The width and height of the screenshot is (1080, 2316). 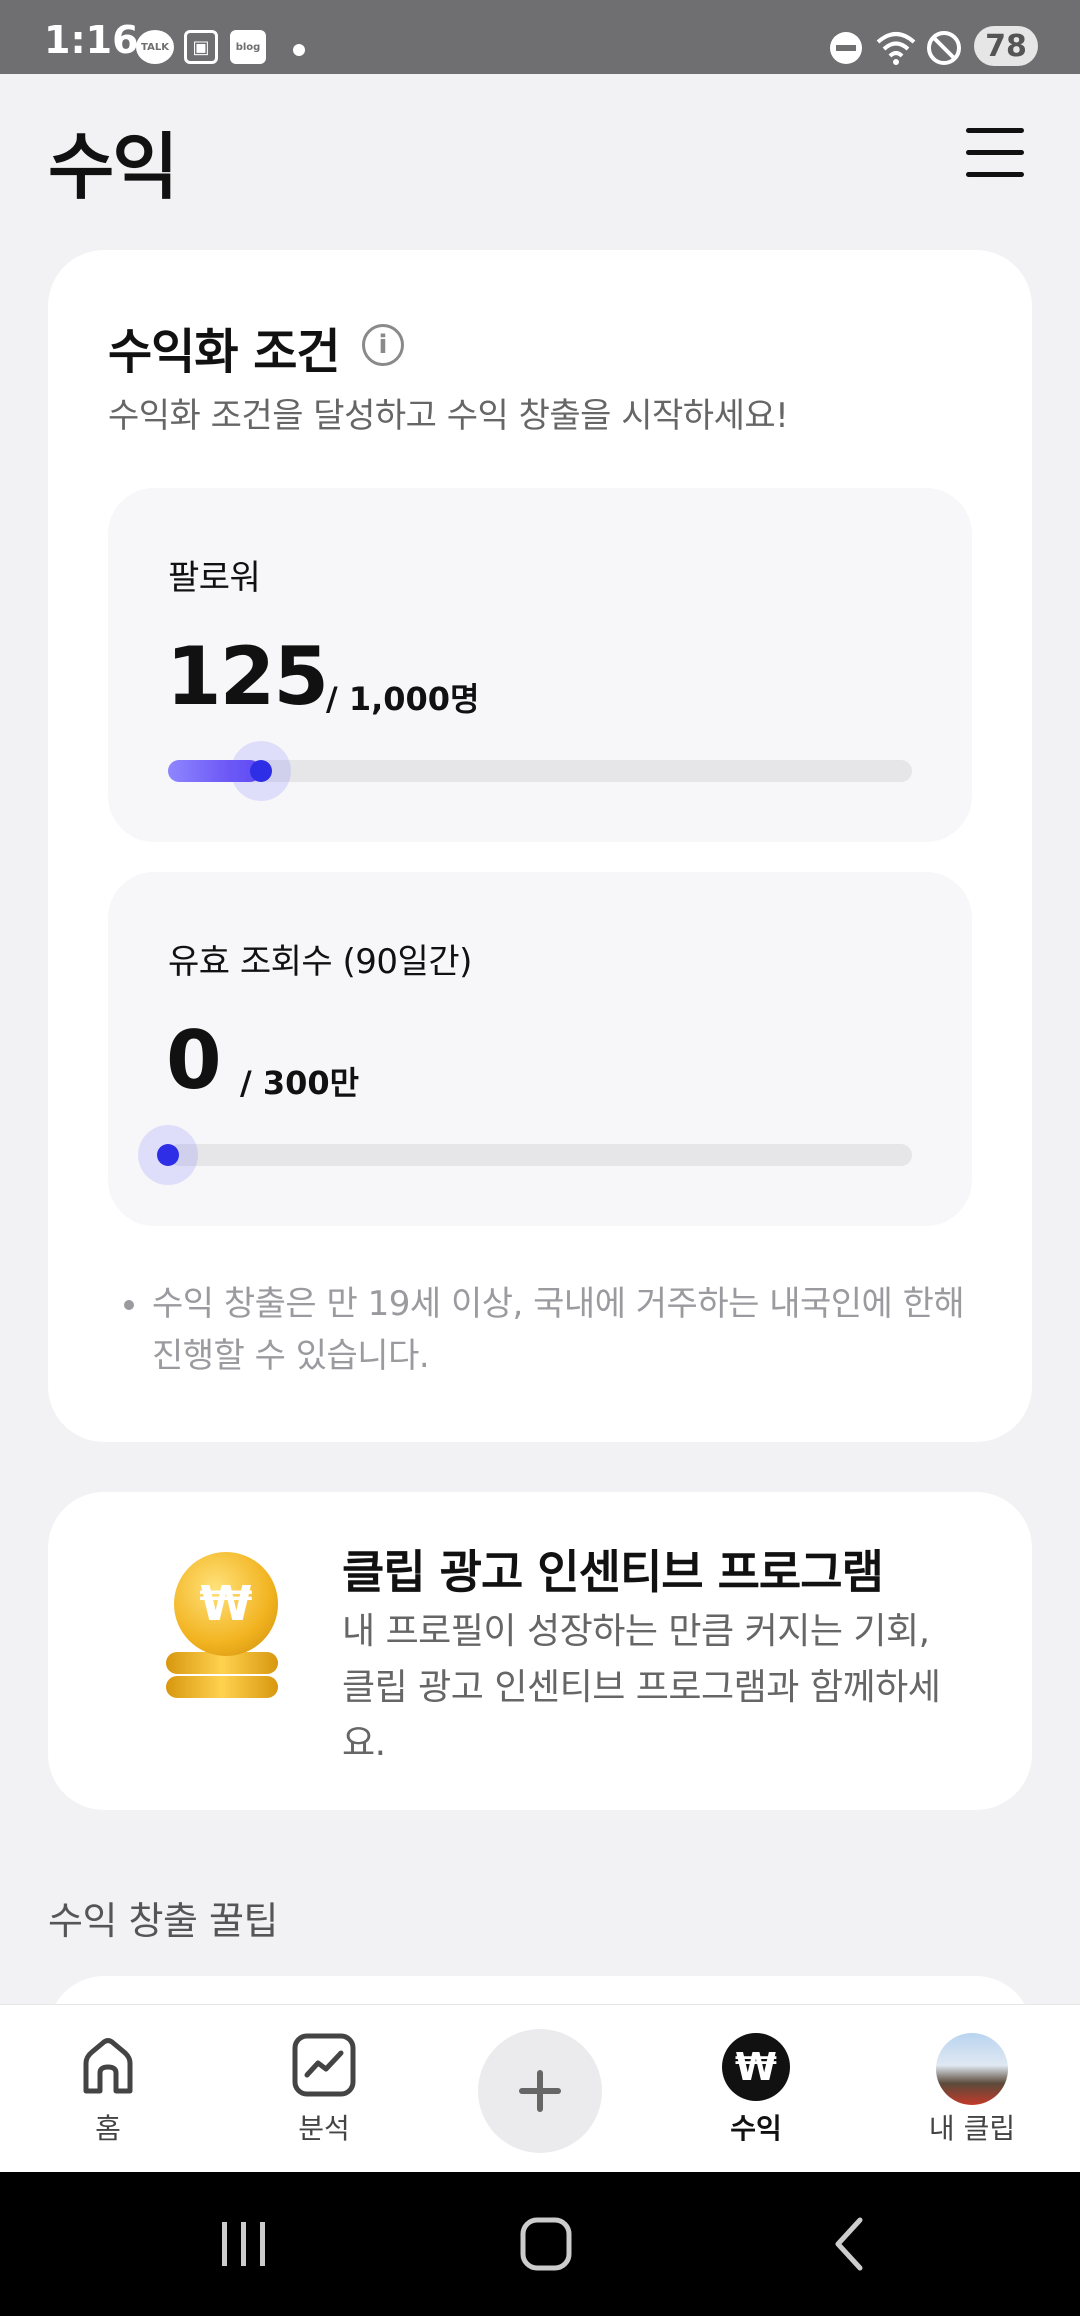 I want to click on coin-stack-layer, so click(x=222, y=1687).